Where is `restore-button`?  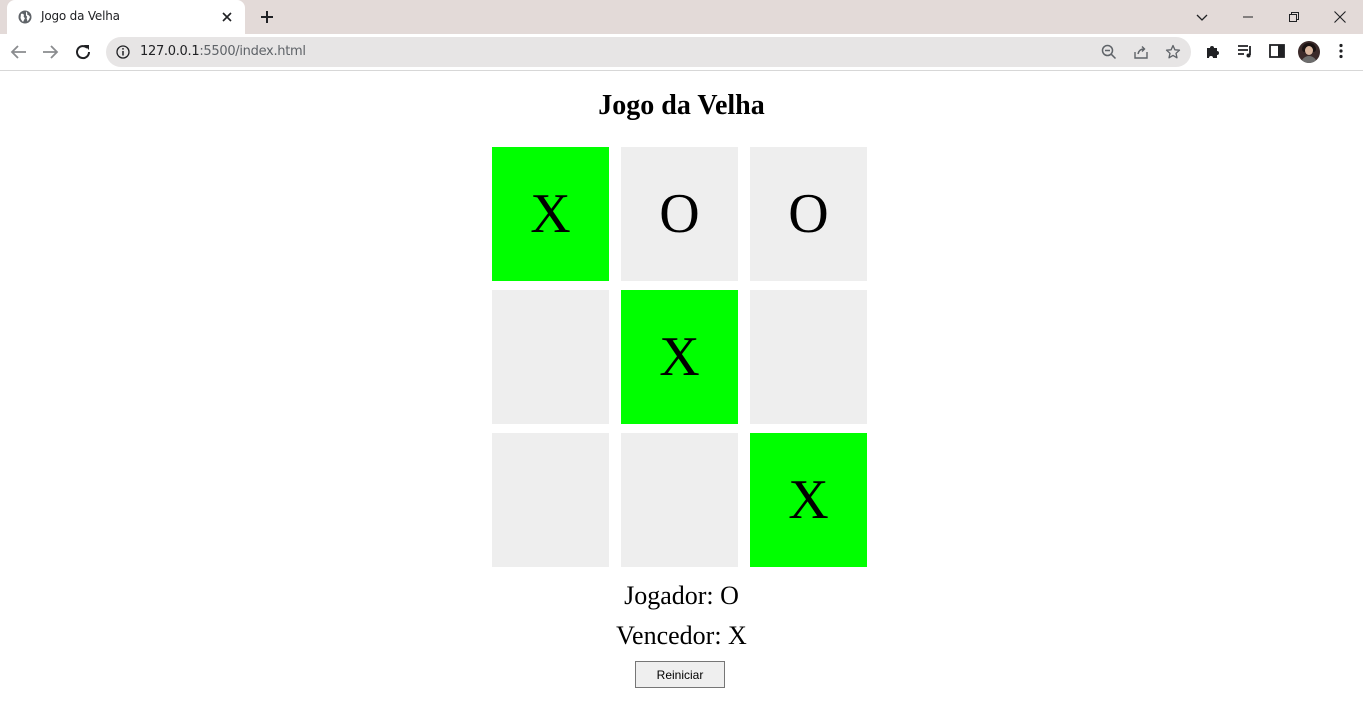 restore-button is located at coordinates (1294, 17).